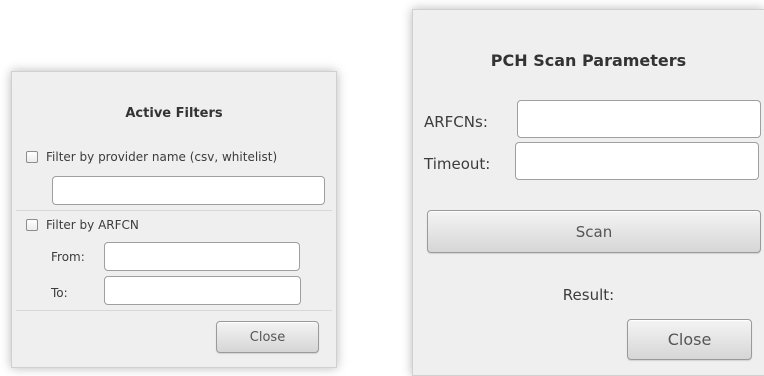 The width and height of the screenshot is (764, 376). What do you see at coordinates (68, 257) in the screenshot?
I see `from-label: From:` at bounding box center [68, 257].